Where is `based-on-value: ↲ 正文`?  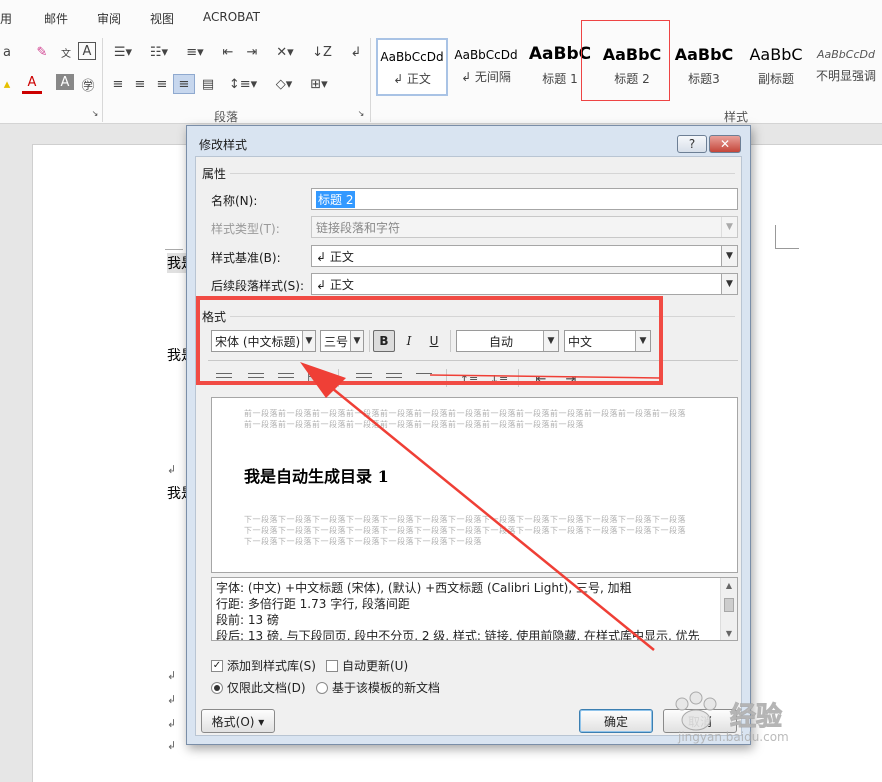 based-on-value: ↲ 正文 is located at coordinates (335, 256).